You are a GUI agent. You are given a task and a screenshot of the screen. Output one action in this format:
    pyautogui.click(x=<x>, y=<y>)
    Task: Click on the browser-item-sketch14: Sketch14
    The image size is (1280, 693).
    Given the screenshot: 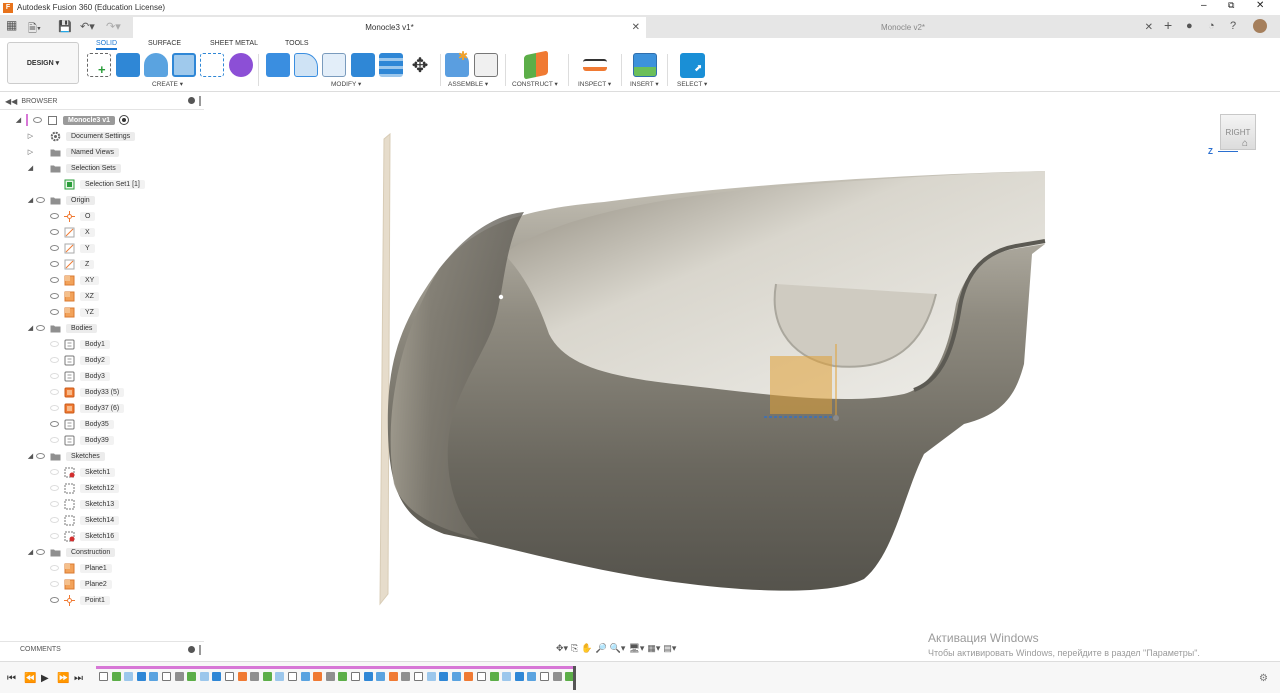 What is the action you would take?
    pyautogui.click(x=80, y=520)
    